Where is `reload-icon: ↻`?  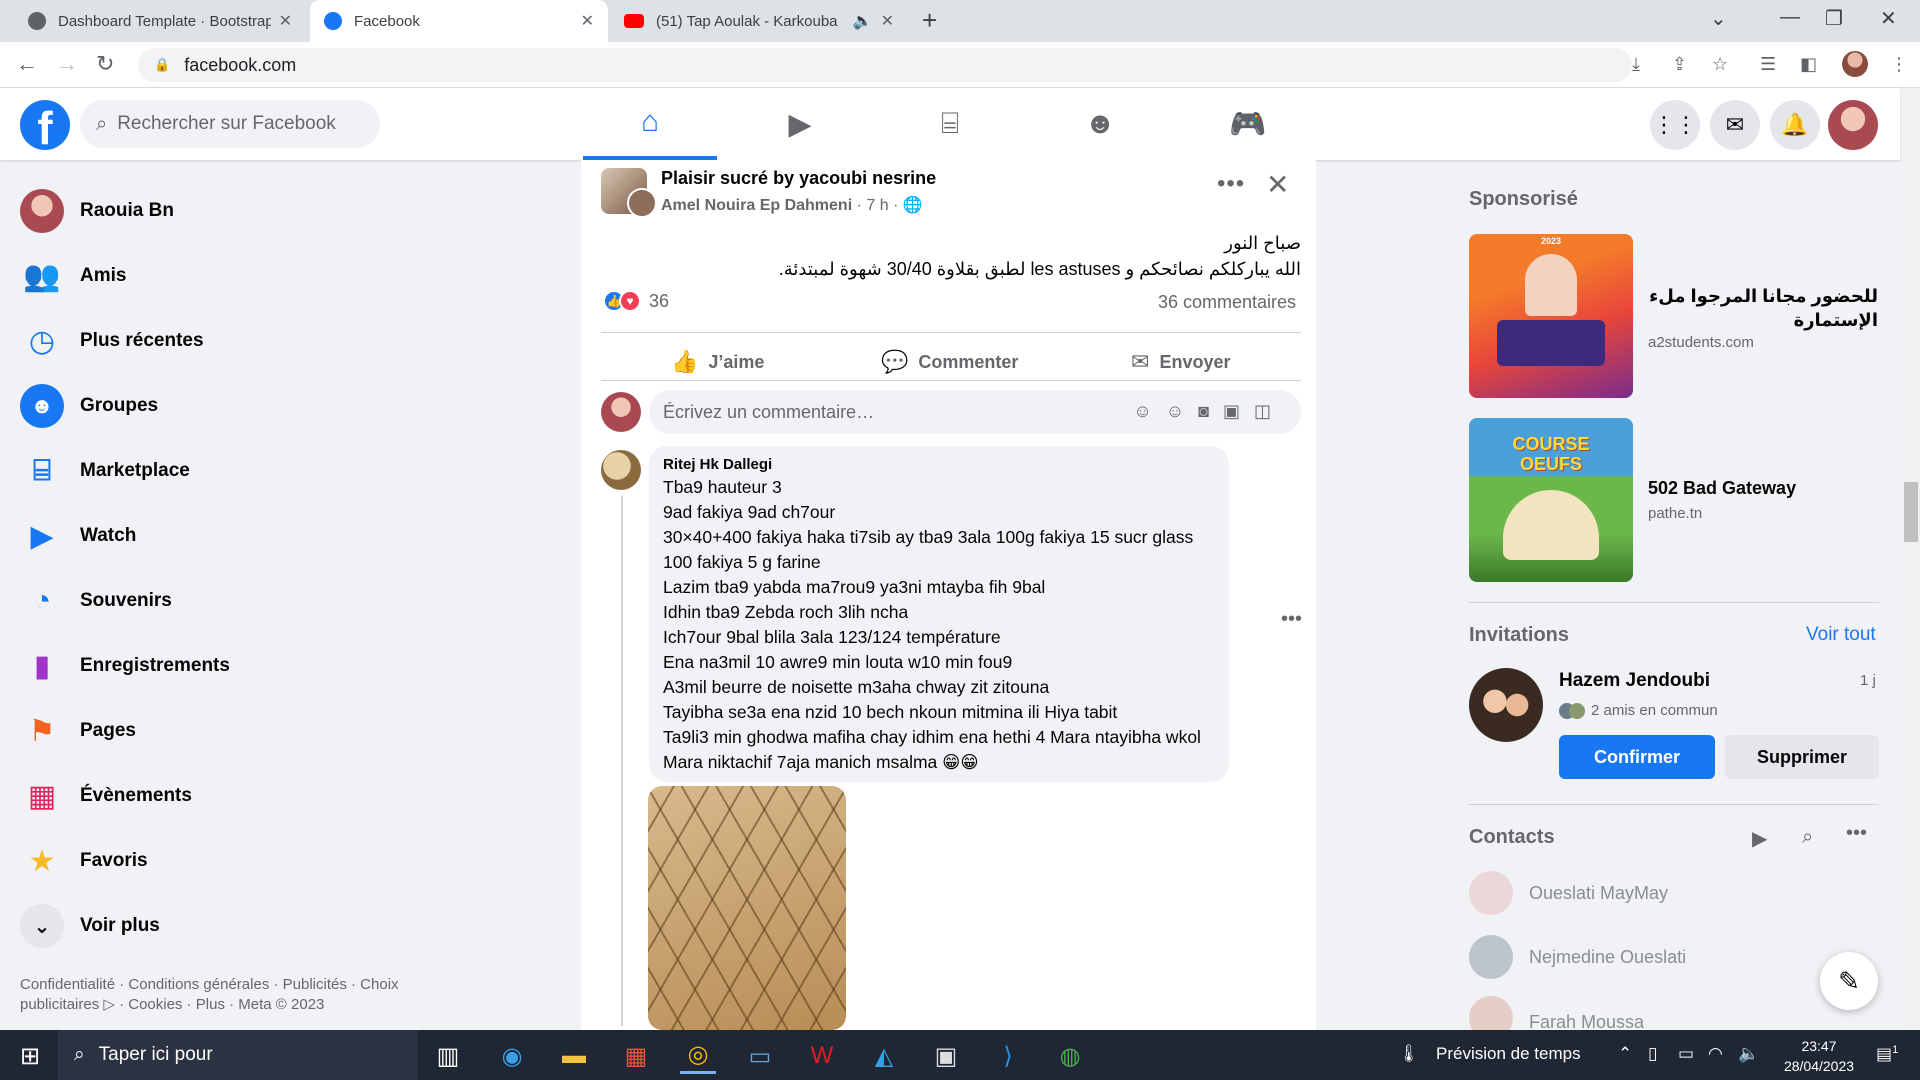 reload-icon: ↻ is located at coordinates (105, 64).